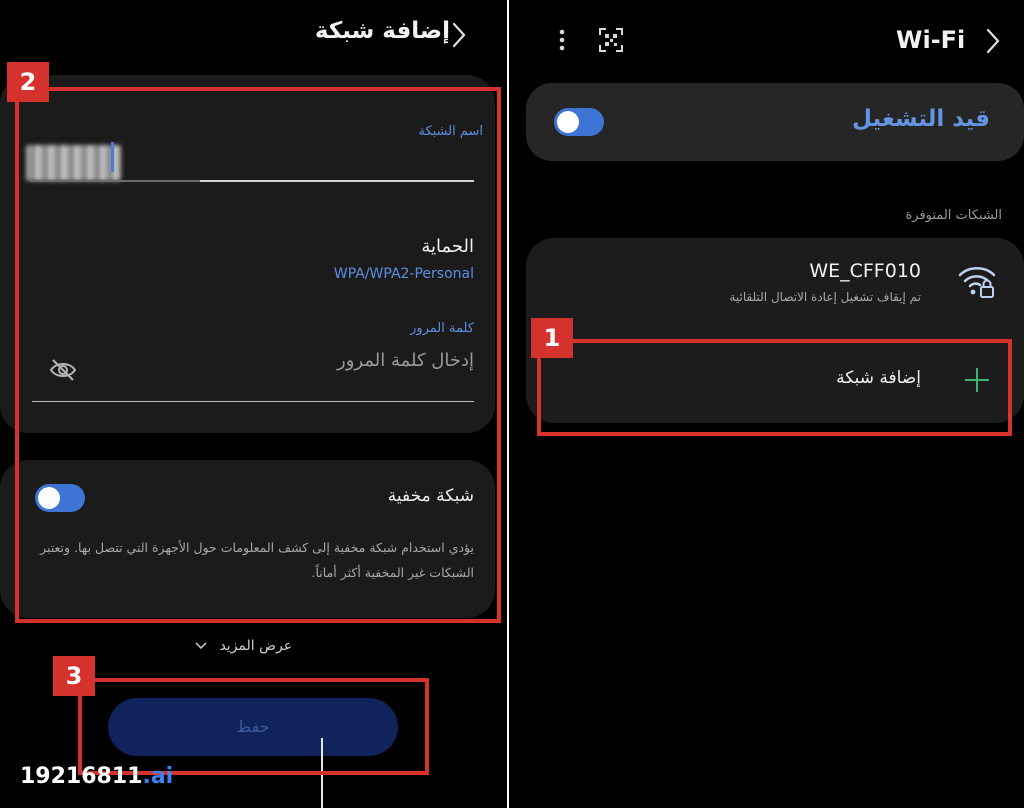 The image size is (1024, 808). What do you see at coordinates (158, 776) in the screenshot?
I see `watermark-accent: .ai` at bounding box center [158, 776].